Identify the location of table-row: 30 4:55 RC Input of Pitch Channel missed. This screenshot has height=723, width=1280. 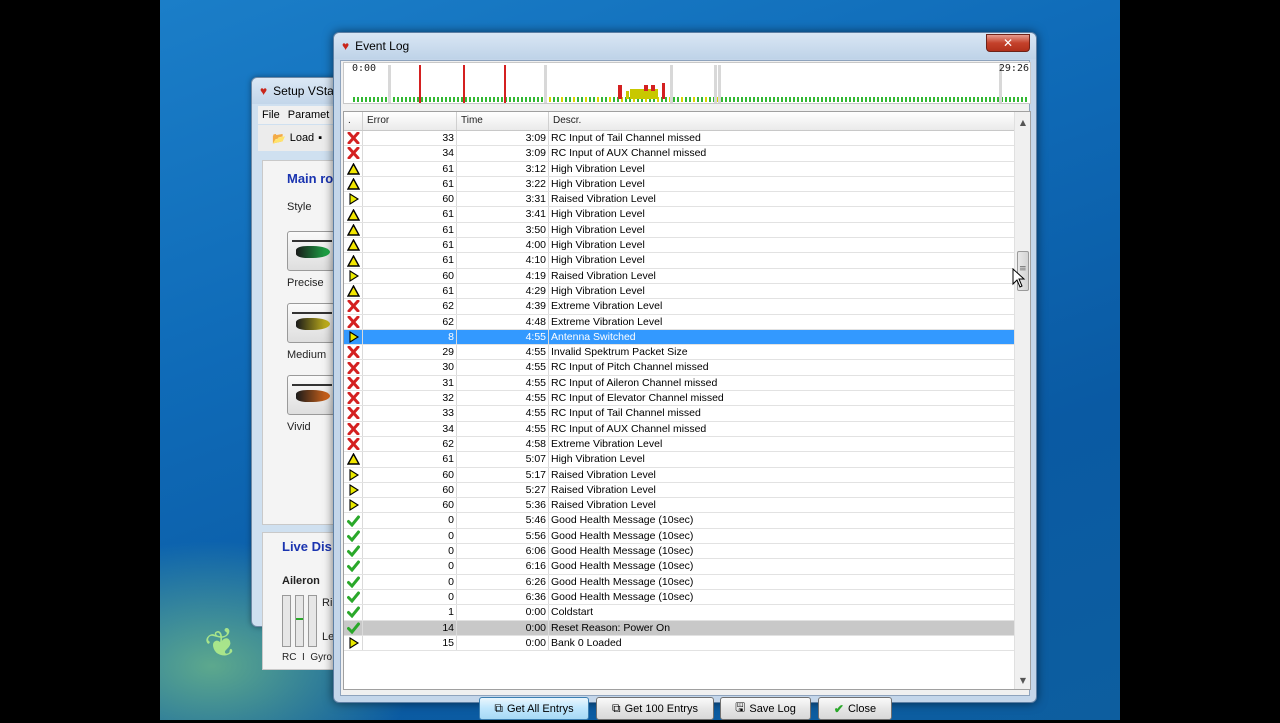
(680, 368).